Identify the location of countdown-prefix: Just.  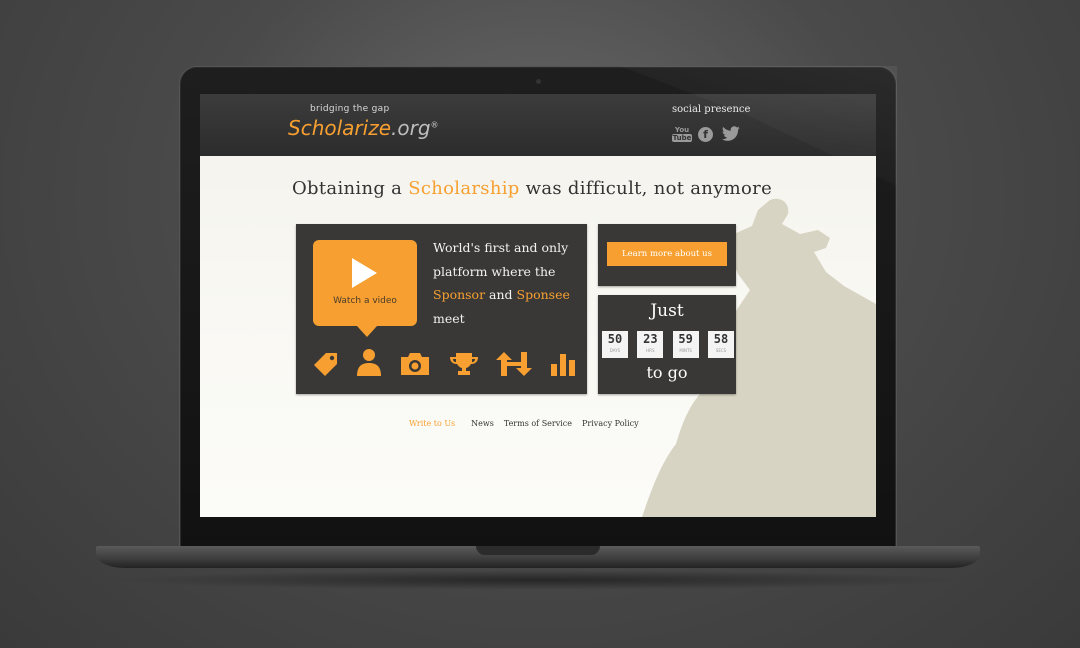
(667, 311).